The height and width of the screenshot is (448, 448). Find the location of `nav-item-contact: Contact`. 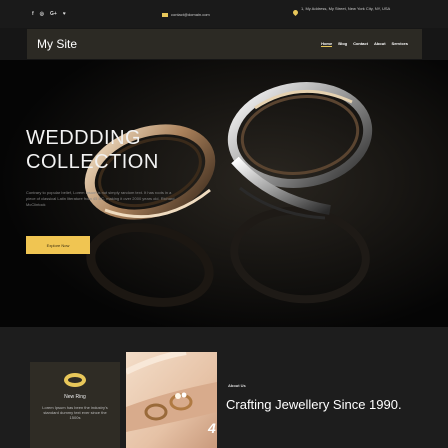

nav-item-contact: Contact is located at coordinates (360, 44).